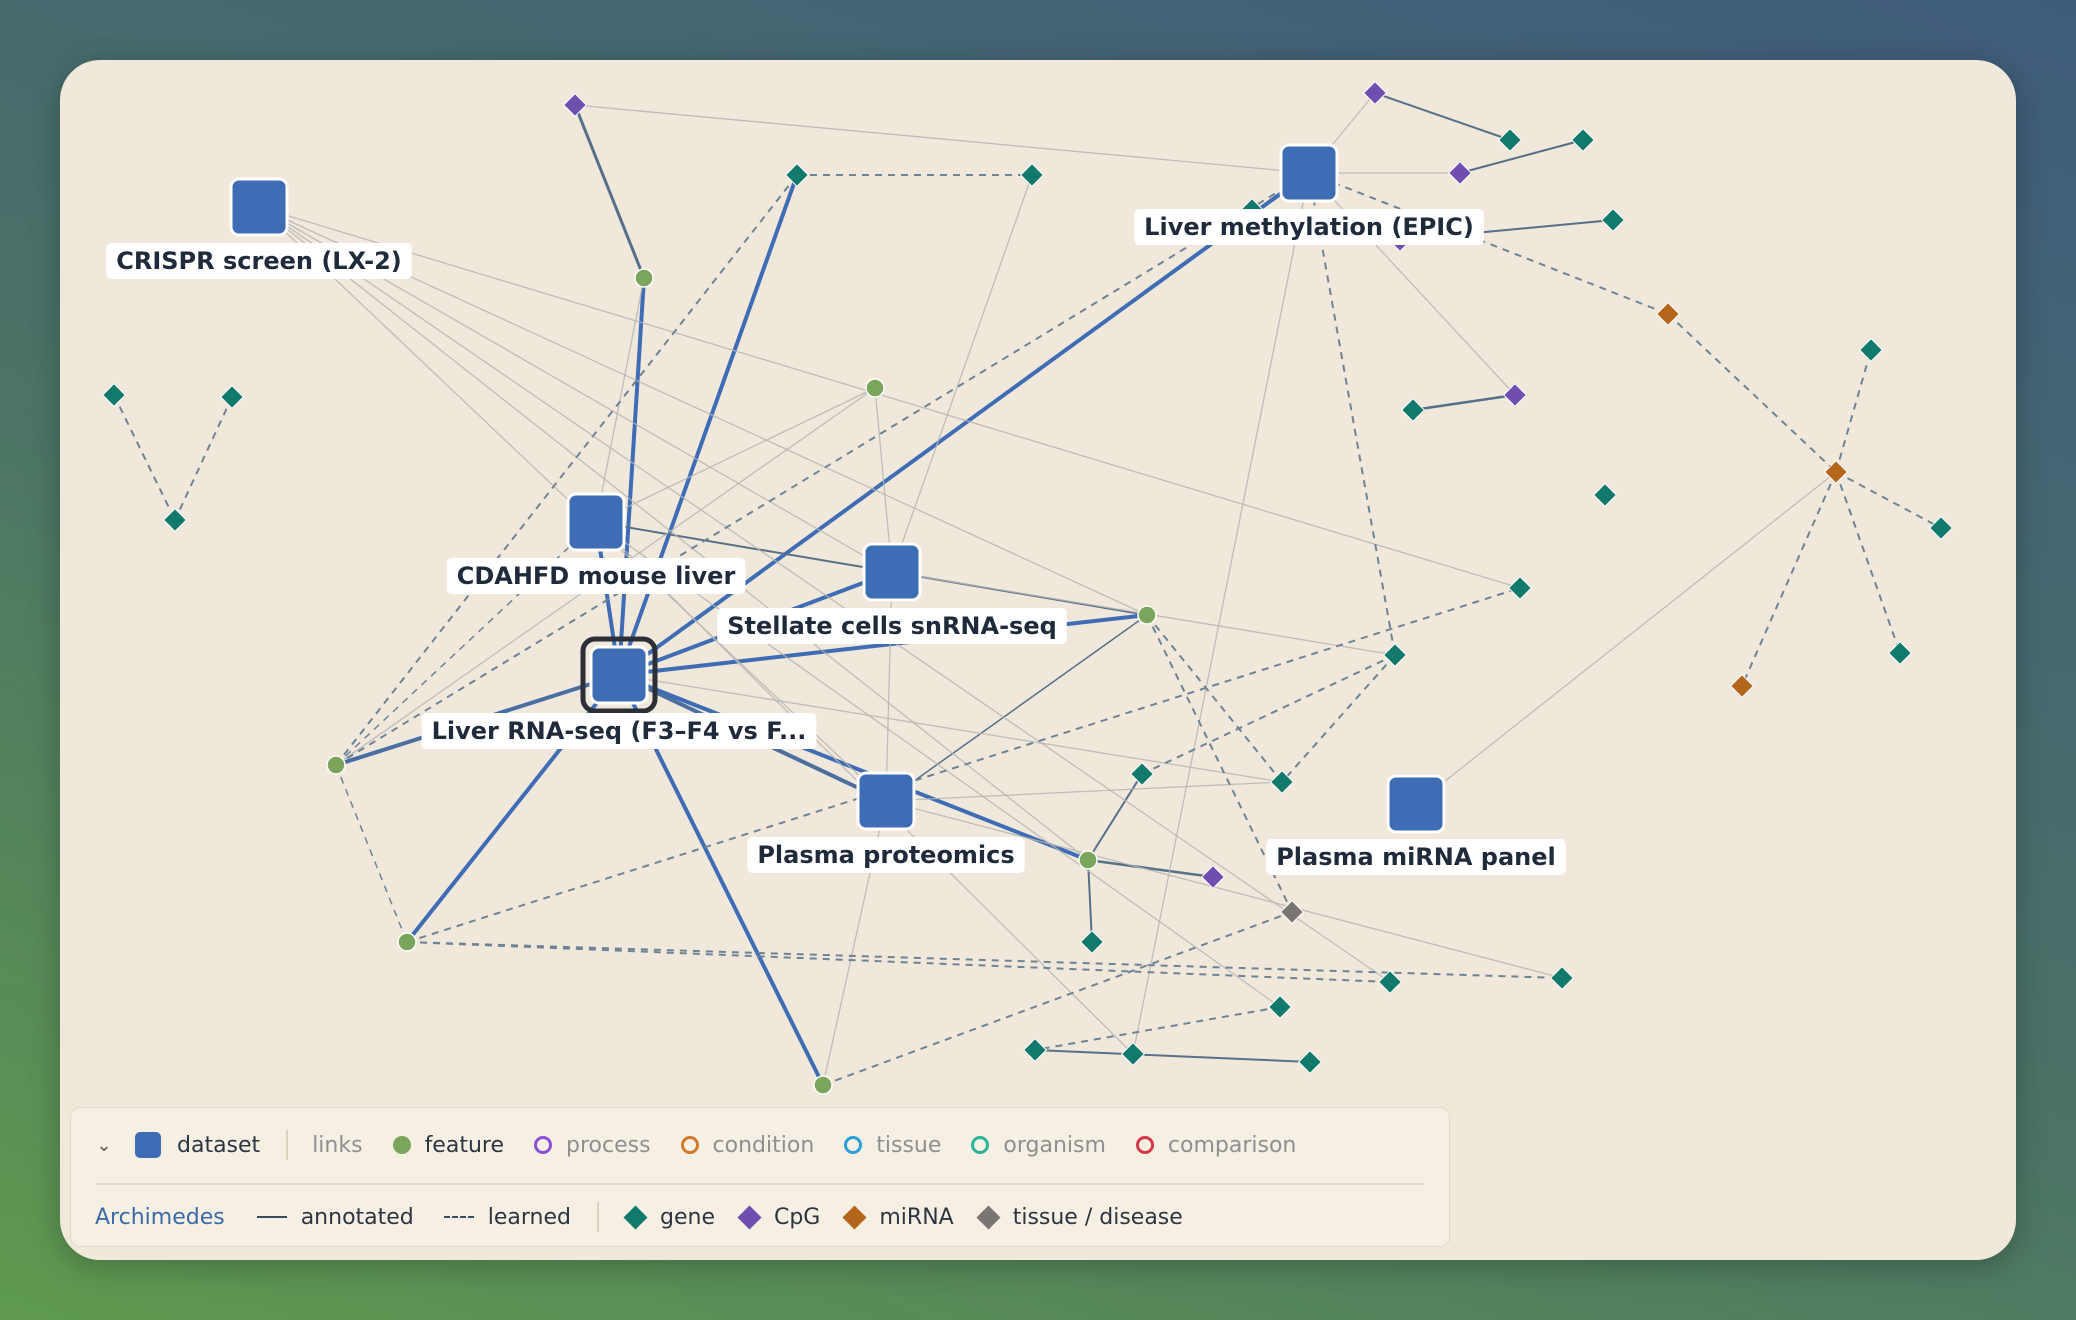 Image resolution: width=2076 pixels, height=1320 pixels. What do you see at coordinates (1098, 1217) in the screenshot?
I see `legend-tissue-disease: tissue / disease` at bounding box center [1098, 1217].